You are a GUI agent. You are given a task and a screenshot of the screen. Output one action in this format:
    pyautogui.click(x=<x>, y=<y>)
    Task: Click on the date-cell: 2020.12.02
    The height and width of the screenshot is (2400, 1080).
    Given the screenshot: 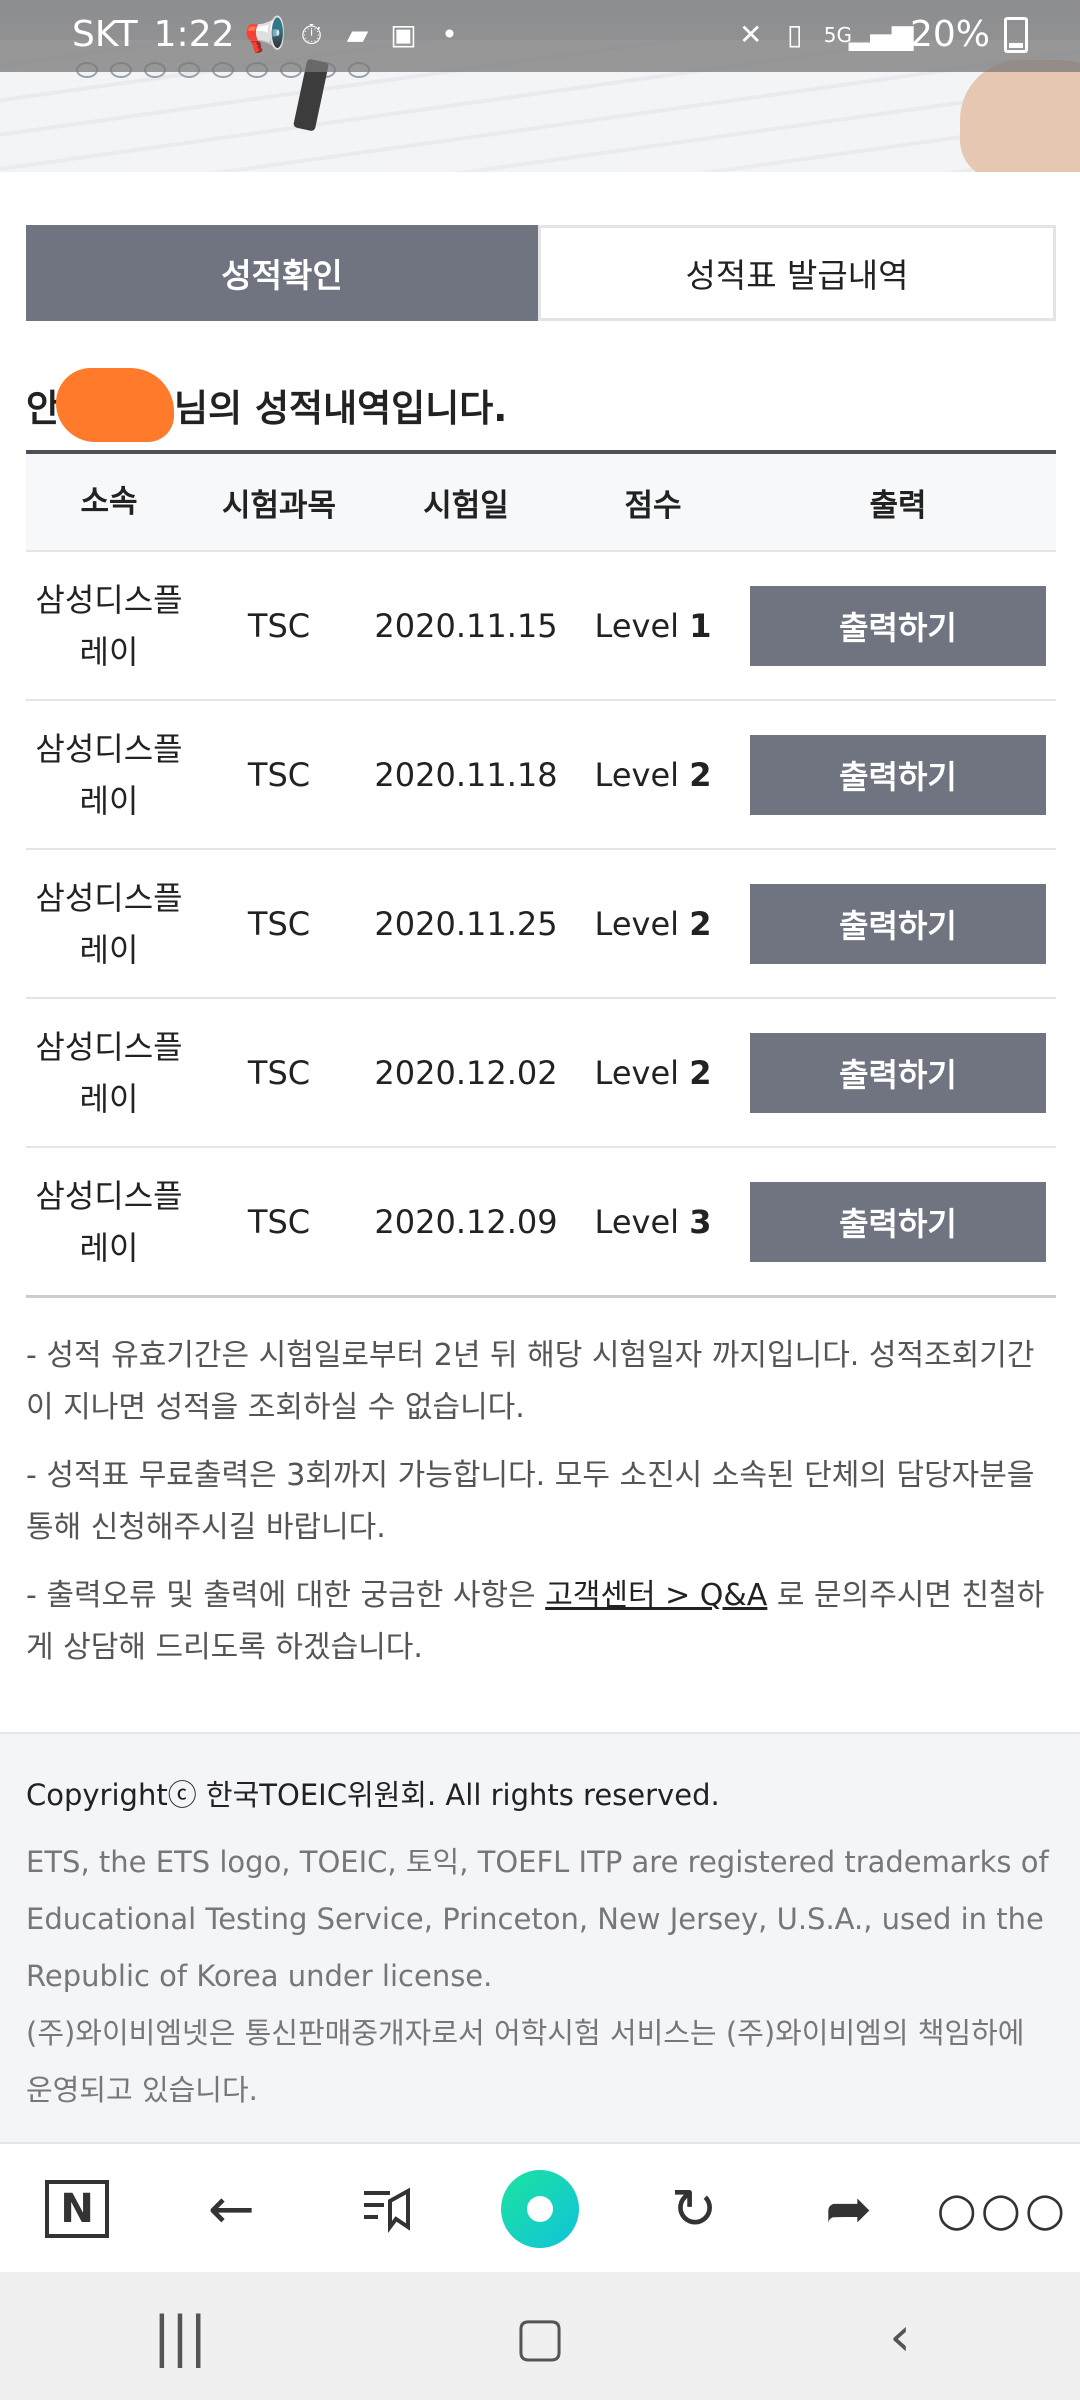 What is the action you would take?
    pyautogui.click(x=466, y=1072)
    